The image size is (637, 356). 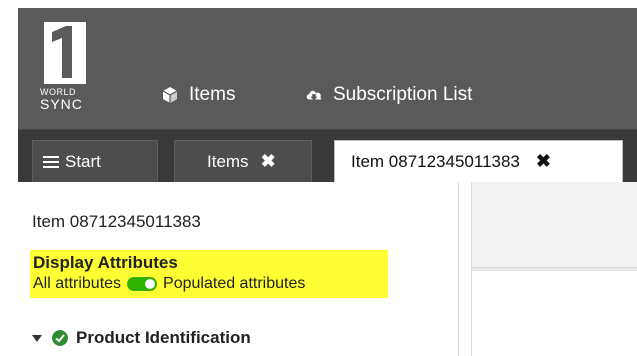 What do you see at coordinates (234, 284) in the screenshot?
I see `populated-attributes-label: Populated attributes` at bounding box center [234, 284].